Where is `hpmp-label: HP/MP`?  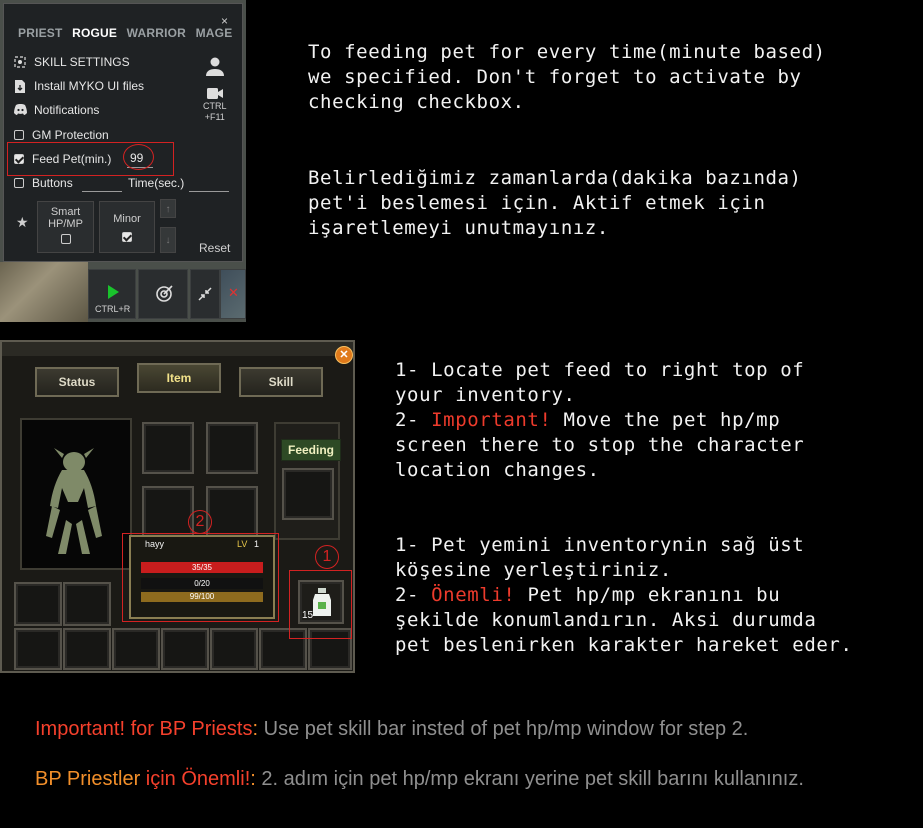
hpmp-label: HP/MP is located at coordinates (65, 224).